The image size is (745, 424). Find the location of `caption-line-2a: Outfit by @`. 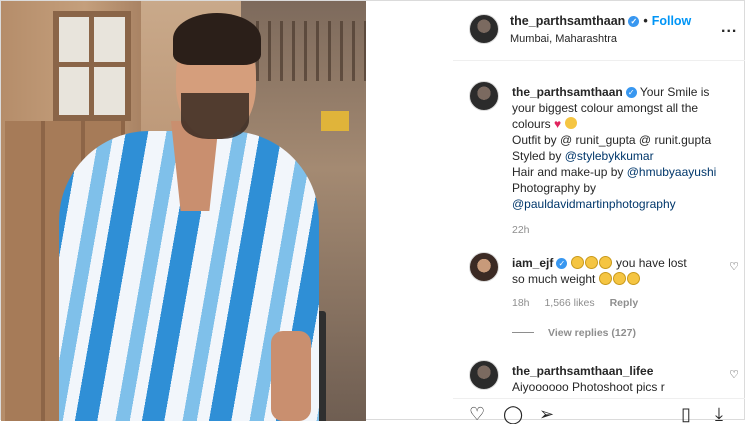

caption-line-2a: Outfit by @ is located at coordinates (544, 140).